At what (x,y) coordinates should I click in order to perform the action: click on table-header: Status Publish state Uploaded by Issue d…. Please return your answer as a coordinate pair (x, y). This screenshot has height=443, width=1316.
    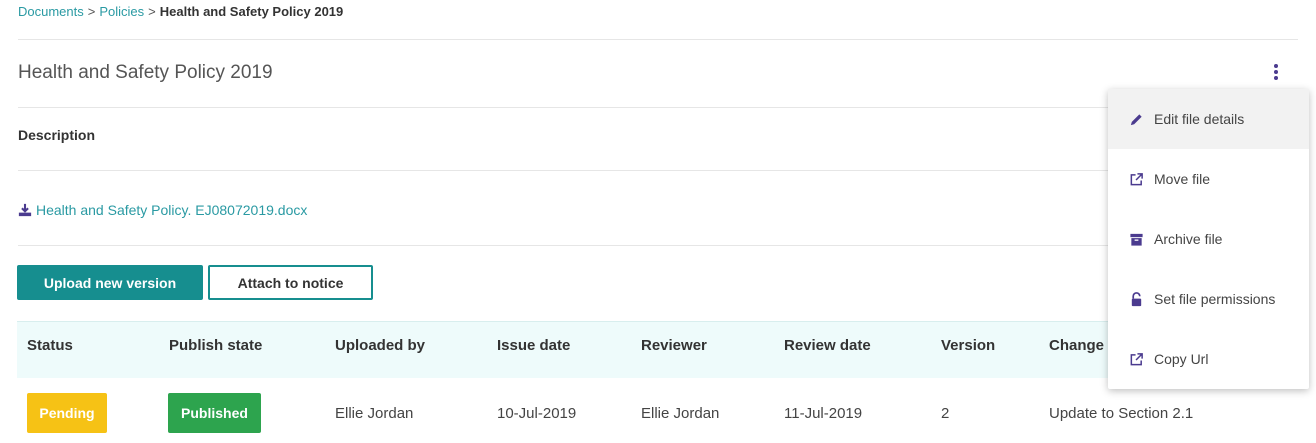
    Looking at the image, I should click on (658, 349).